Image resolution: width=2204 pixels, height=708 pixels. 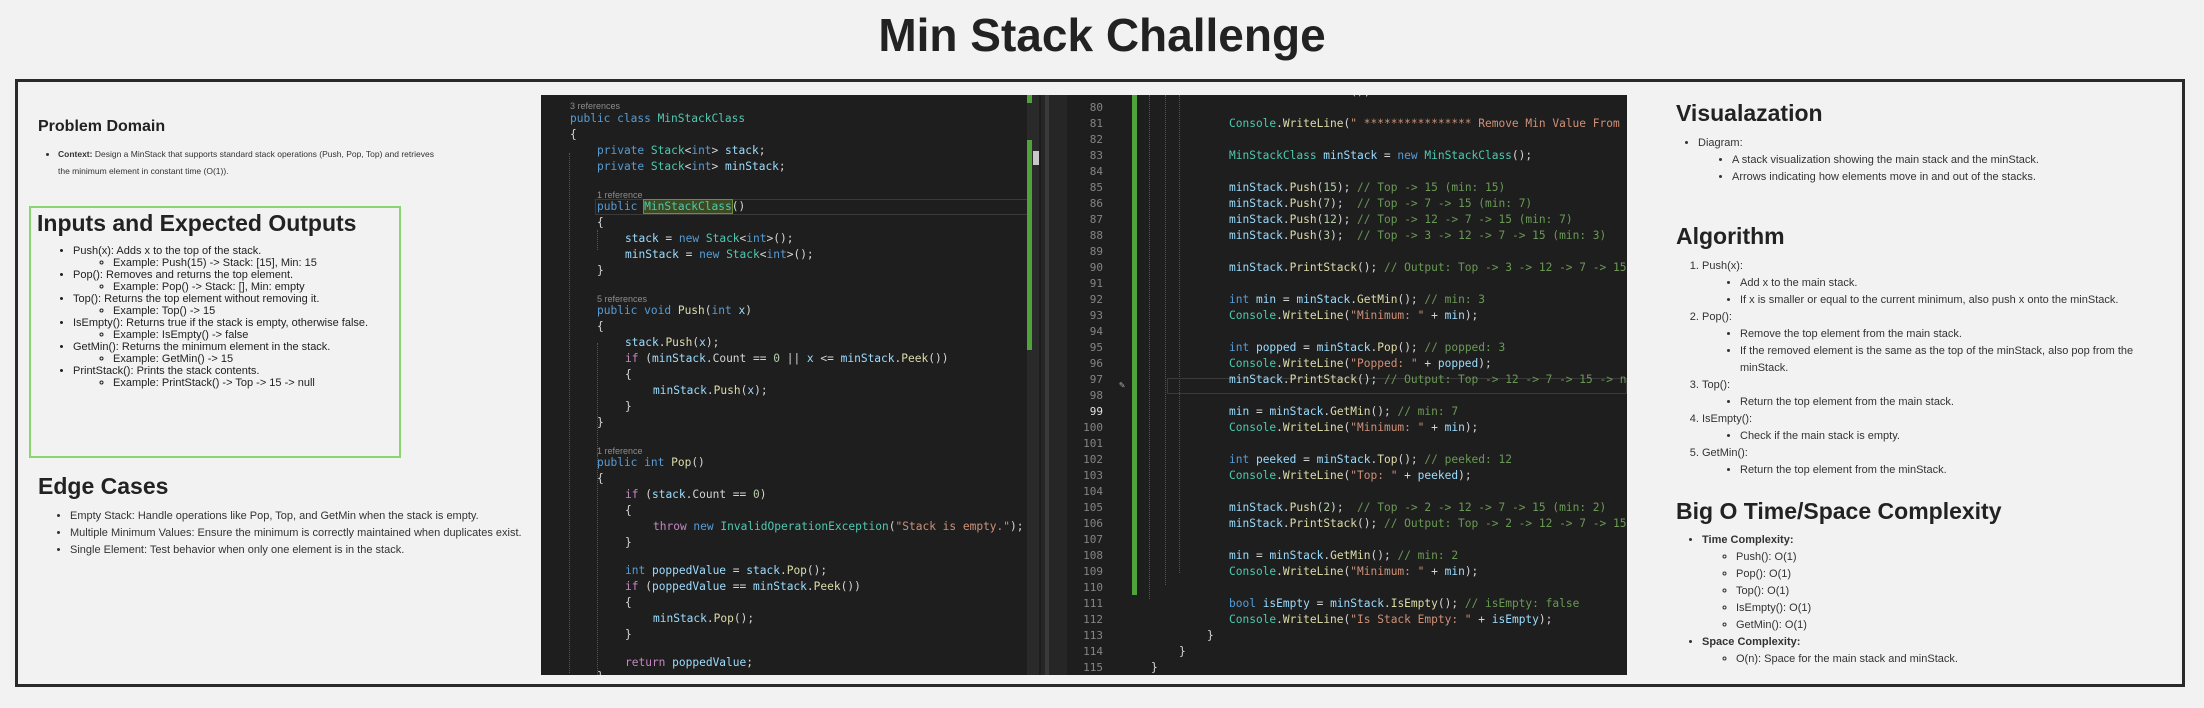 I want to click on line-number: 97, so click(x=1096, y=379).